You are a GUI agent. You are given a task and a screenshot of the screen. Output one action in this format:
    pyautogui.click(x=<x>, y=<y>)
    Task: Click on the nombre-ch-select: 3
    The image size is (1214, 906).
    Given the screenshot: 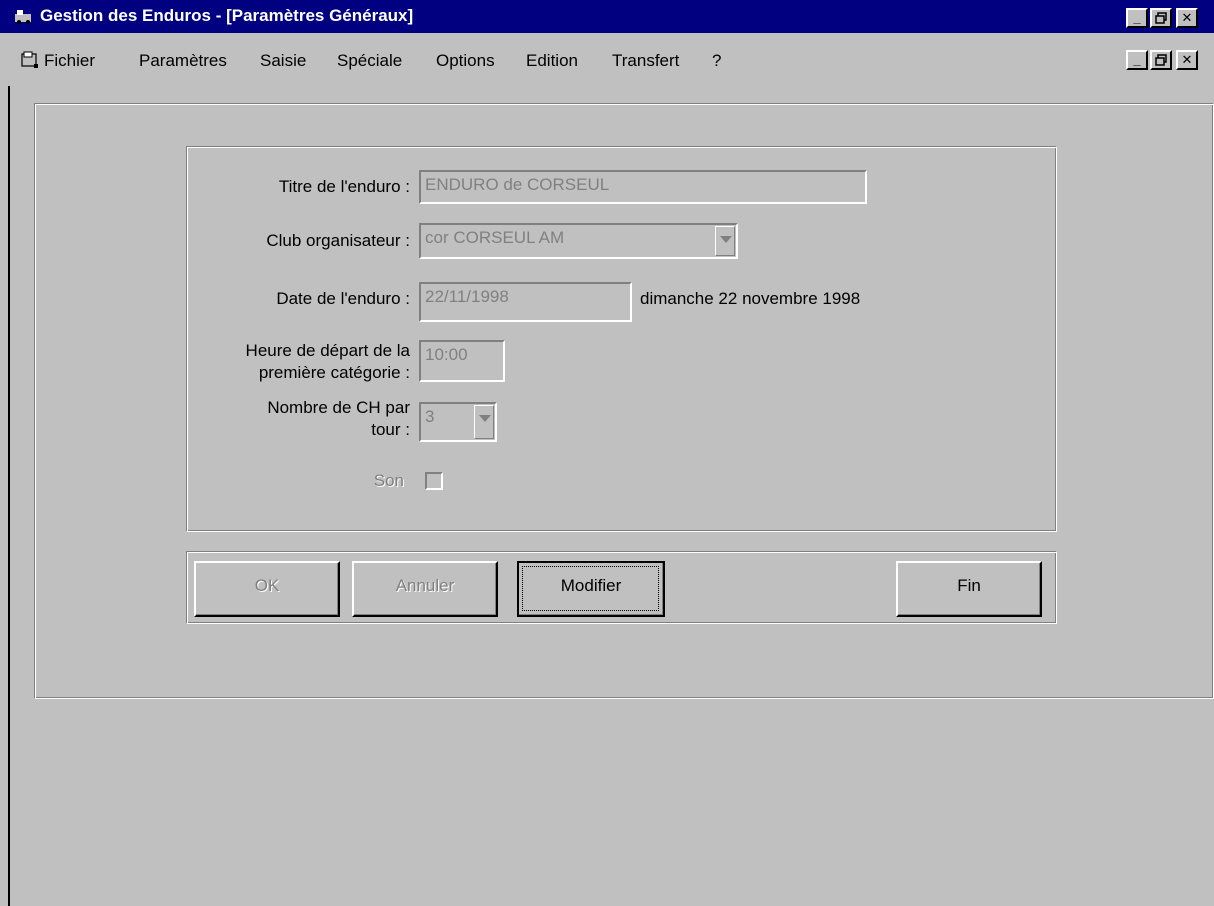 What is the action you would take?
    pyautogui.click(x=458, y=422)
    